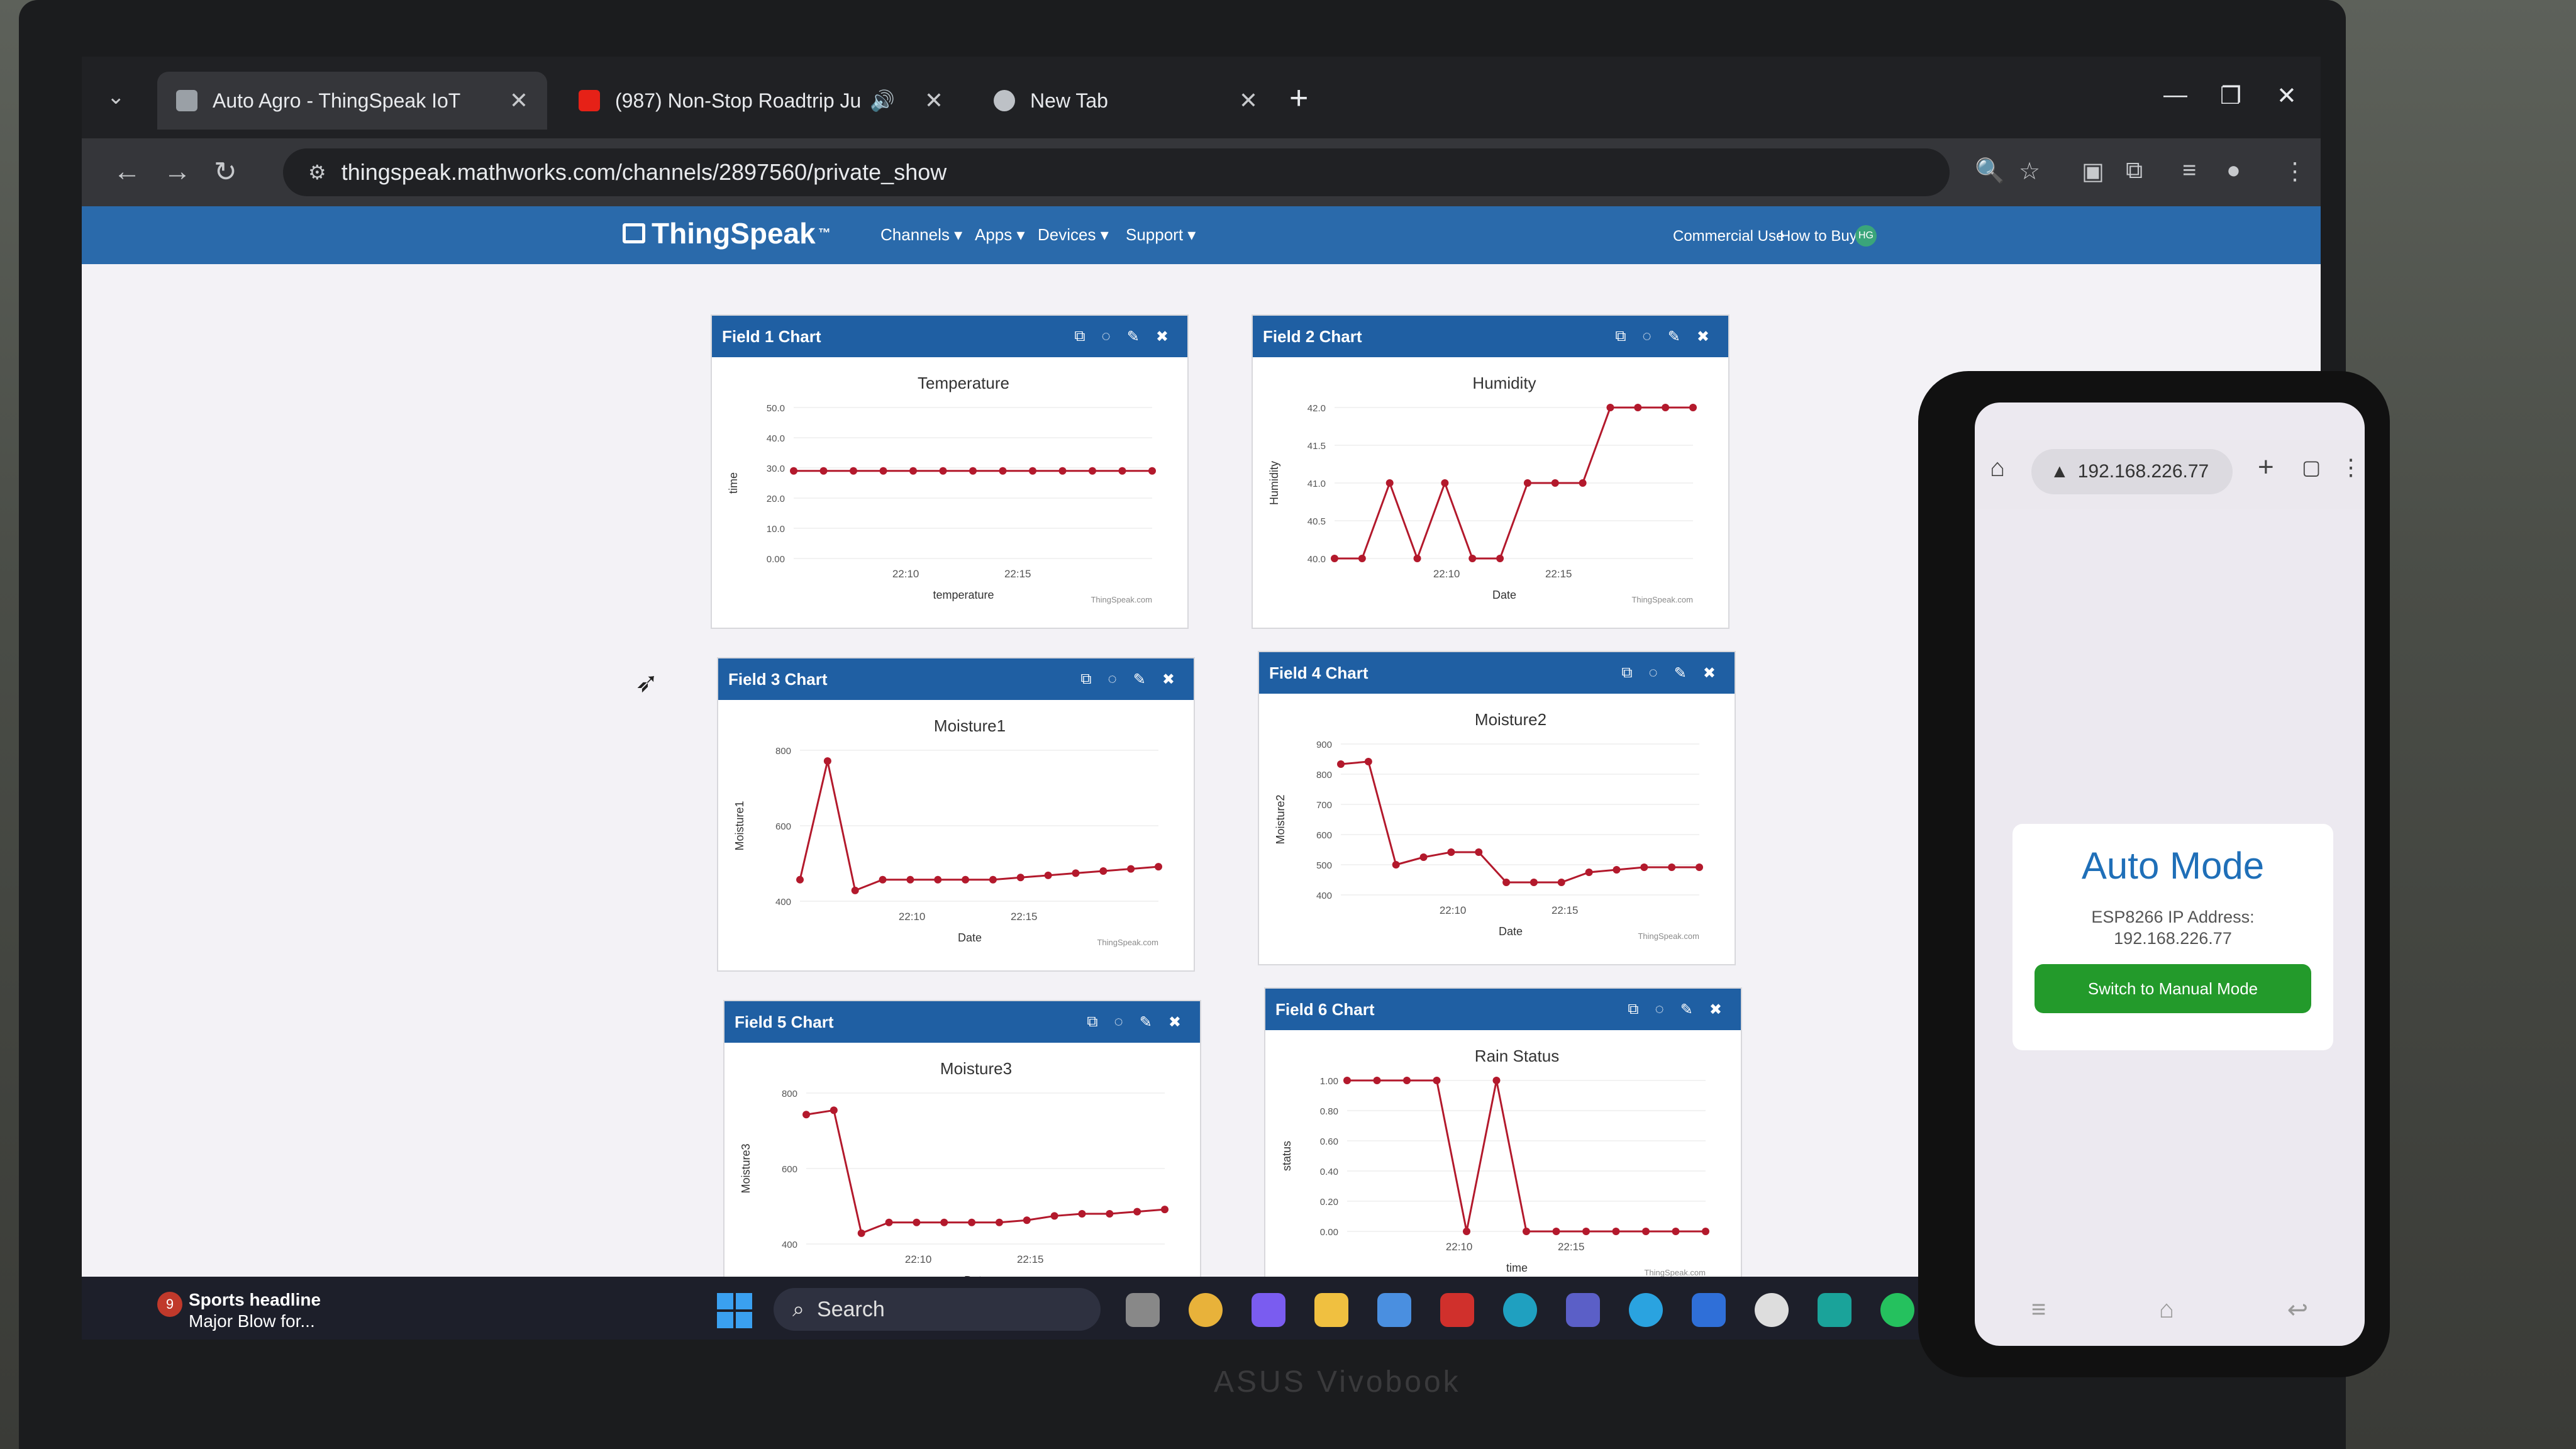 This screenshot has height=1449, width=2576. I want to click on x-axis-label: Date, so click(970, 937).